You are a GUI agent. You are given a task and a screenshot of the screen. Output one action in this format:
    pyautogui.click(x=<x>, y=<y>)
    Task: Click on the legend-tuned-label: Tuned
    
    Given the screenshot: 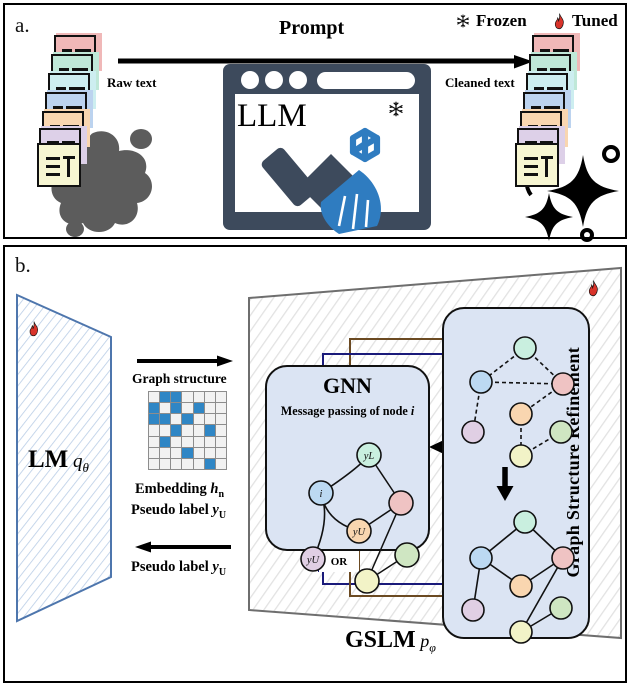 What is the action you would take?
    pyautogui.click(x=595, y=20)
    